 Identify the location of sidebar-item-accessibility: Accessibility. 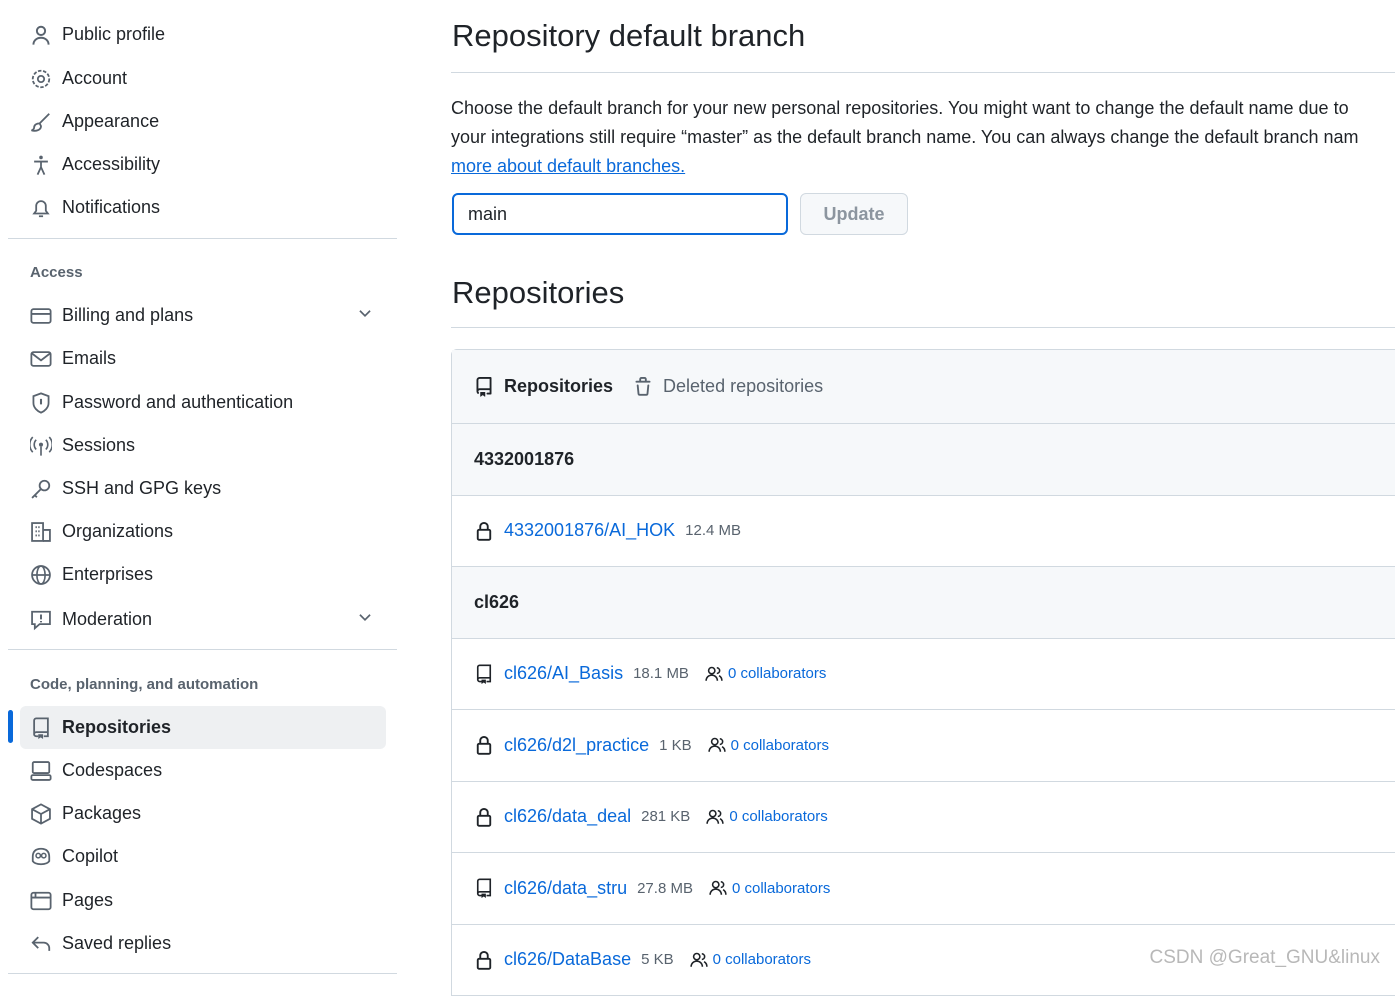
(203, 164).